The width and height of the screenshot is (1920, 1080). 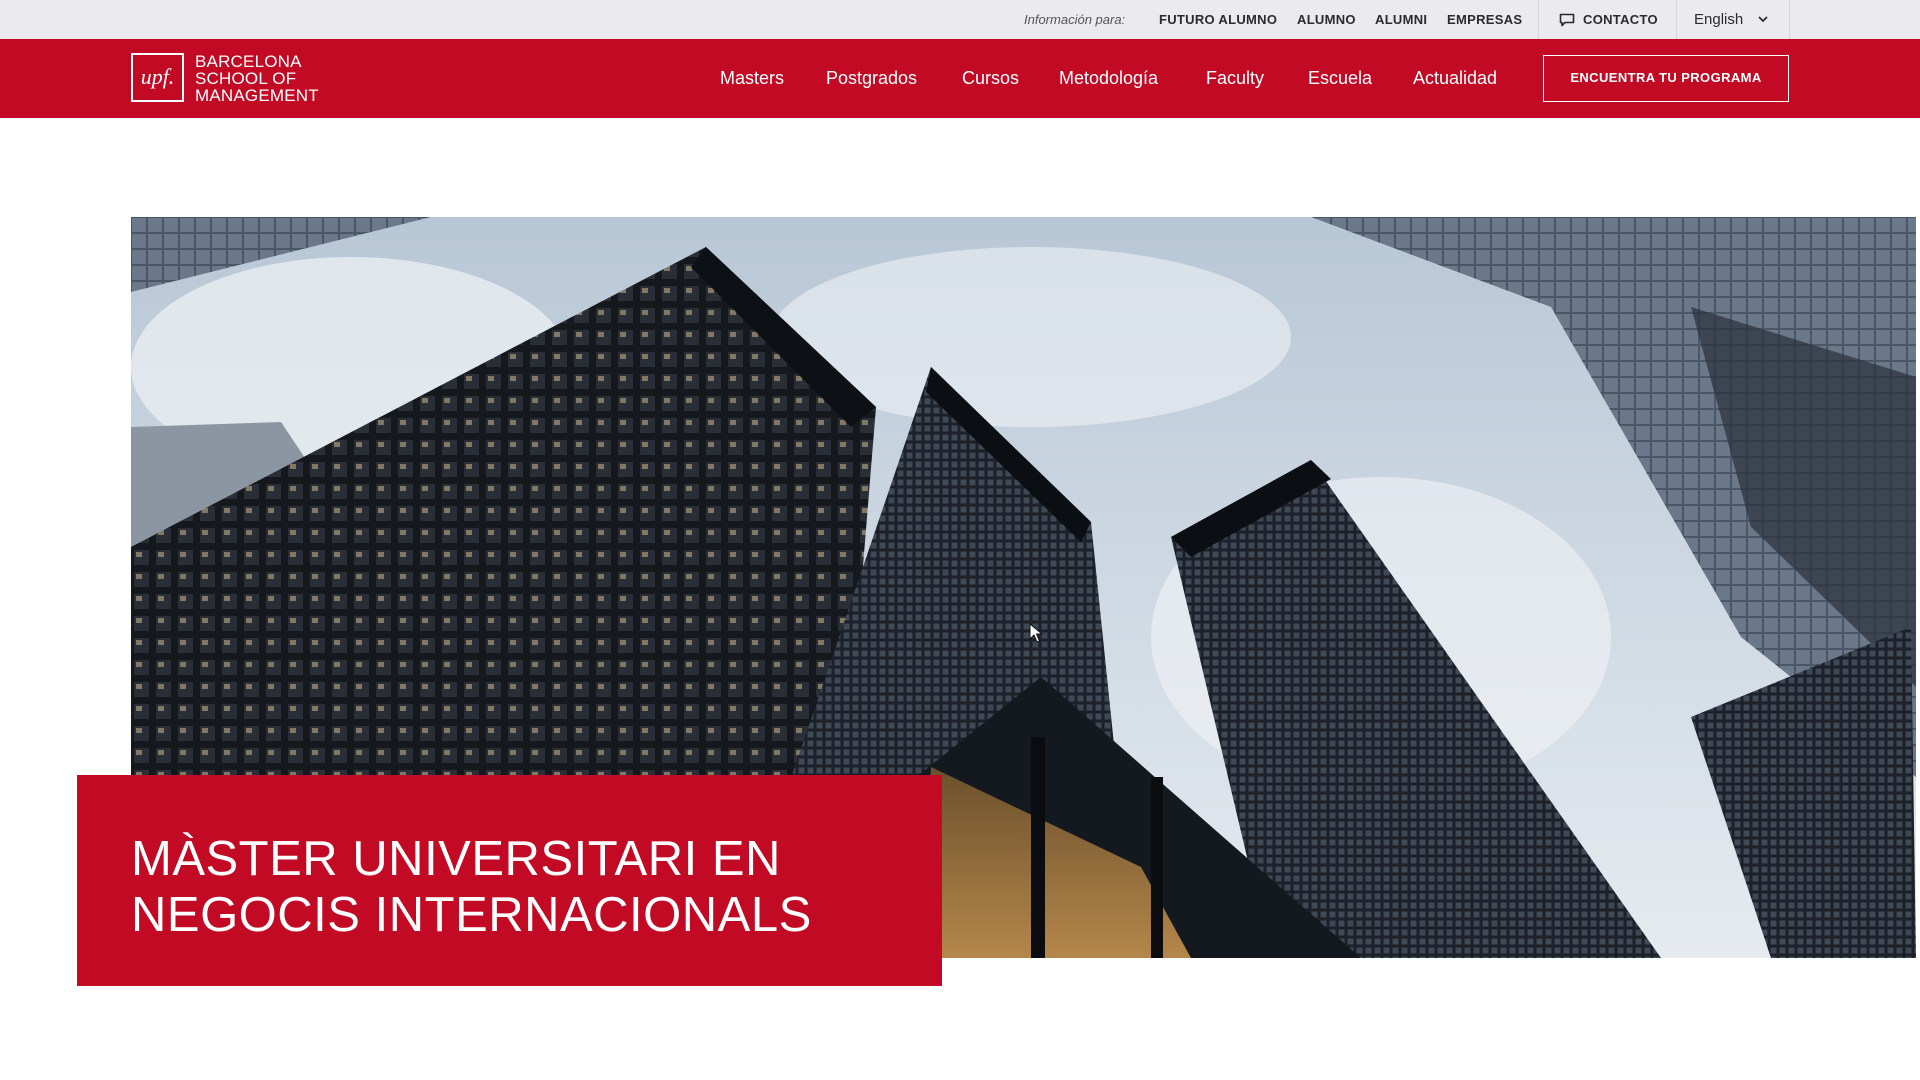 What do you see at coordinates (1666, 78) in the screenshot?
I see `find-program-button: ENCUENTRA TU PROGRAMA` at bounding box center [1666, 78].